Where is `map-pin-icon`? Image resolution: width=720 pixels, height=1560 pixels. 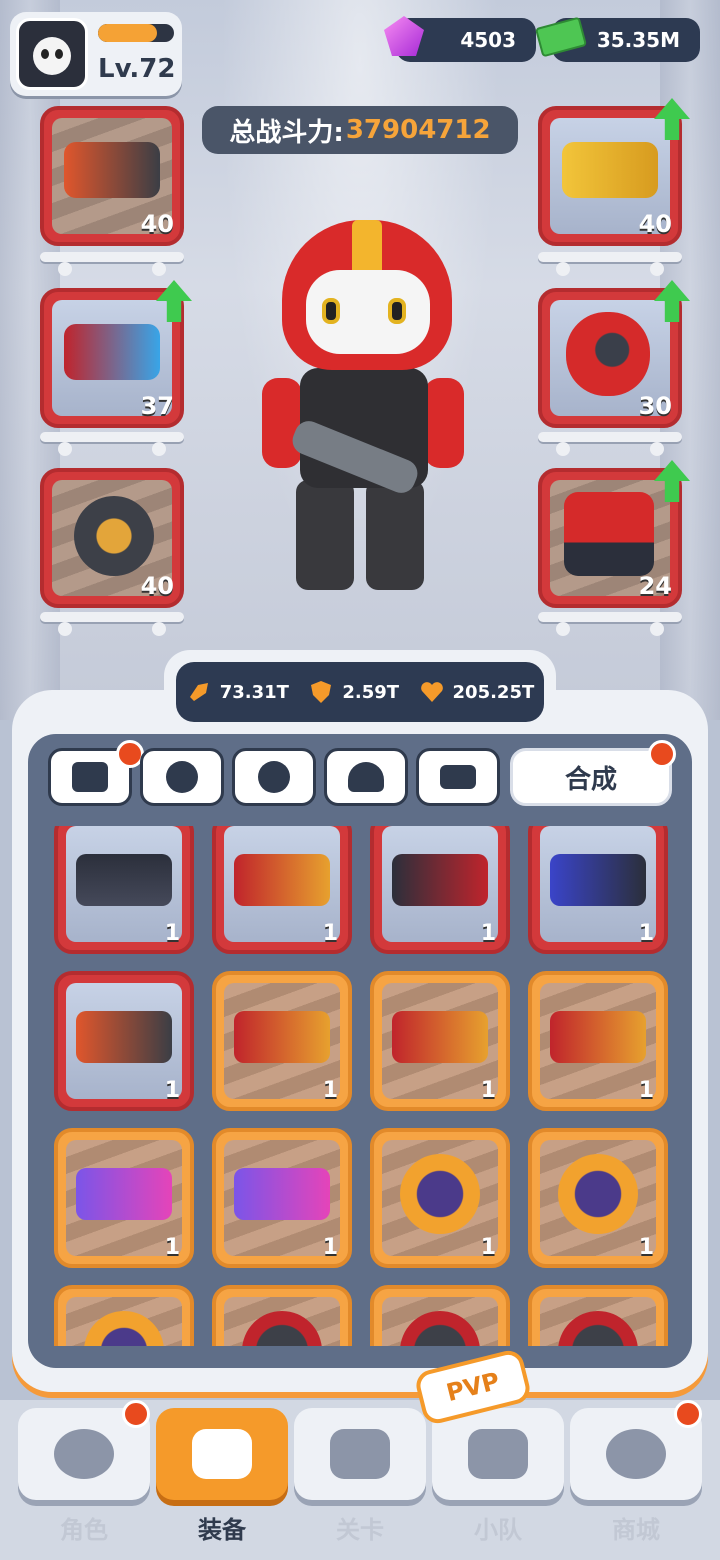 map-pin-icon is located at coordinates (360, 1454).